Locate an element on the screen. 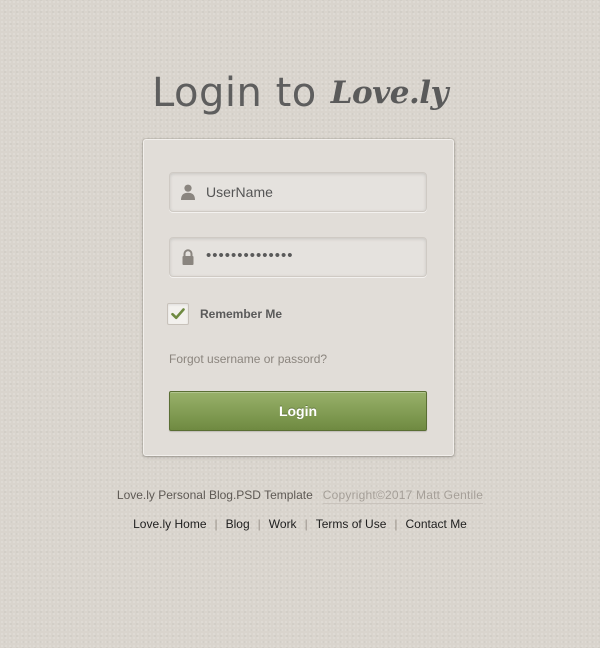 This screenshot has width=600, height=648. copyright-text: Copyright©2017 Matt Gentile is located at coordinates (403, 496).